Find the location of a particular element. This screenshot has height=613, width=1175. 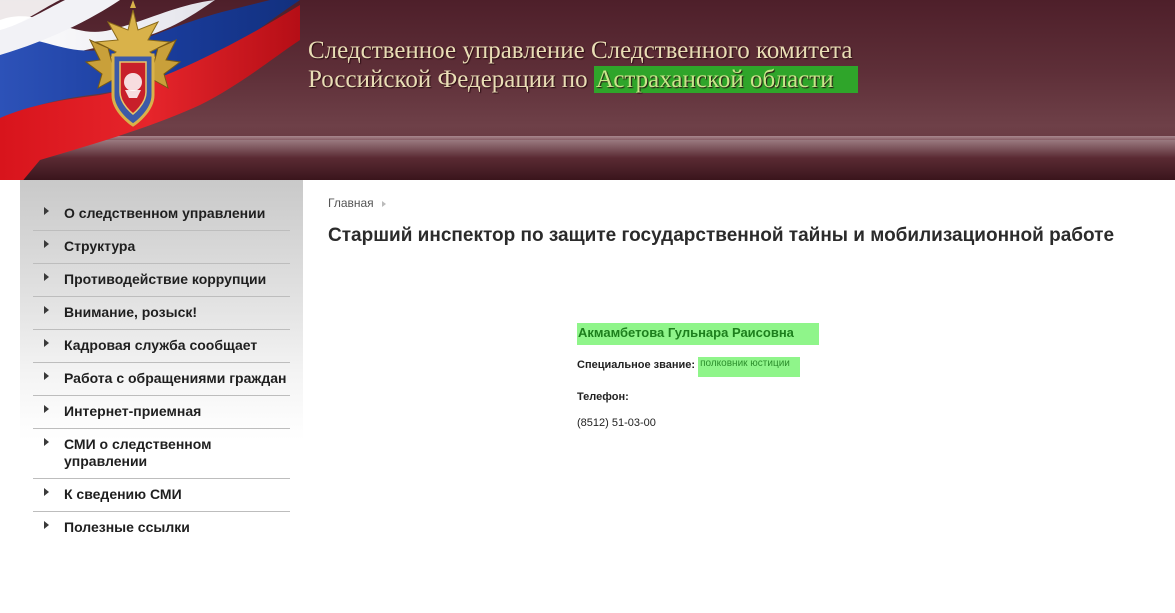

phone-row: Телефон: is located at coordinates (787, 397).